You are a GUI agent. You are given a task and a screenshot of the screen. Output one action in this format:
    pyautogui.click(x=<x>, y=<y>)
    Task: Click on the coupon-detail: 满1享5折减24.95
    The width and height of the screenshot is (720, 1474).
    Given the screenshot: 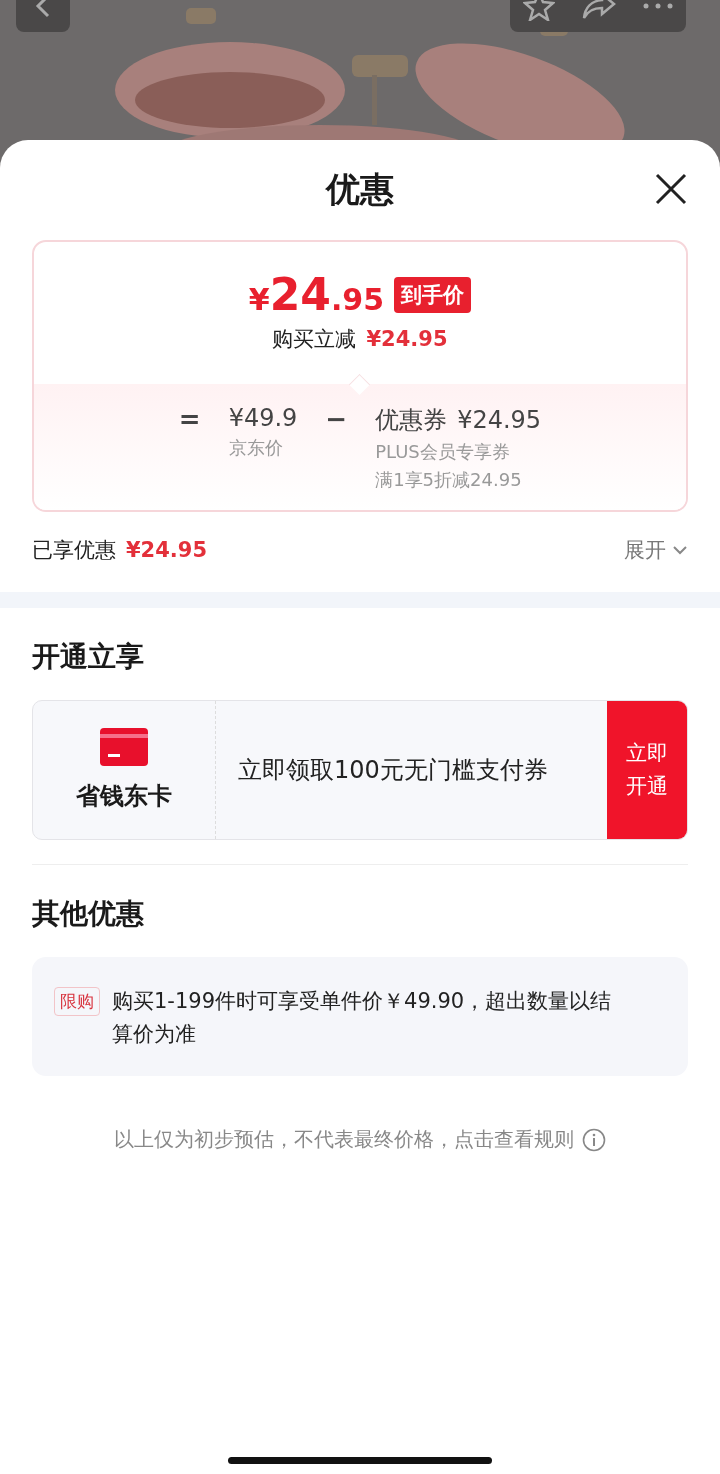 What is the action you would take?
    pyautogui.click(x=449, y=480)
    